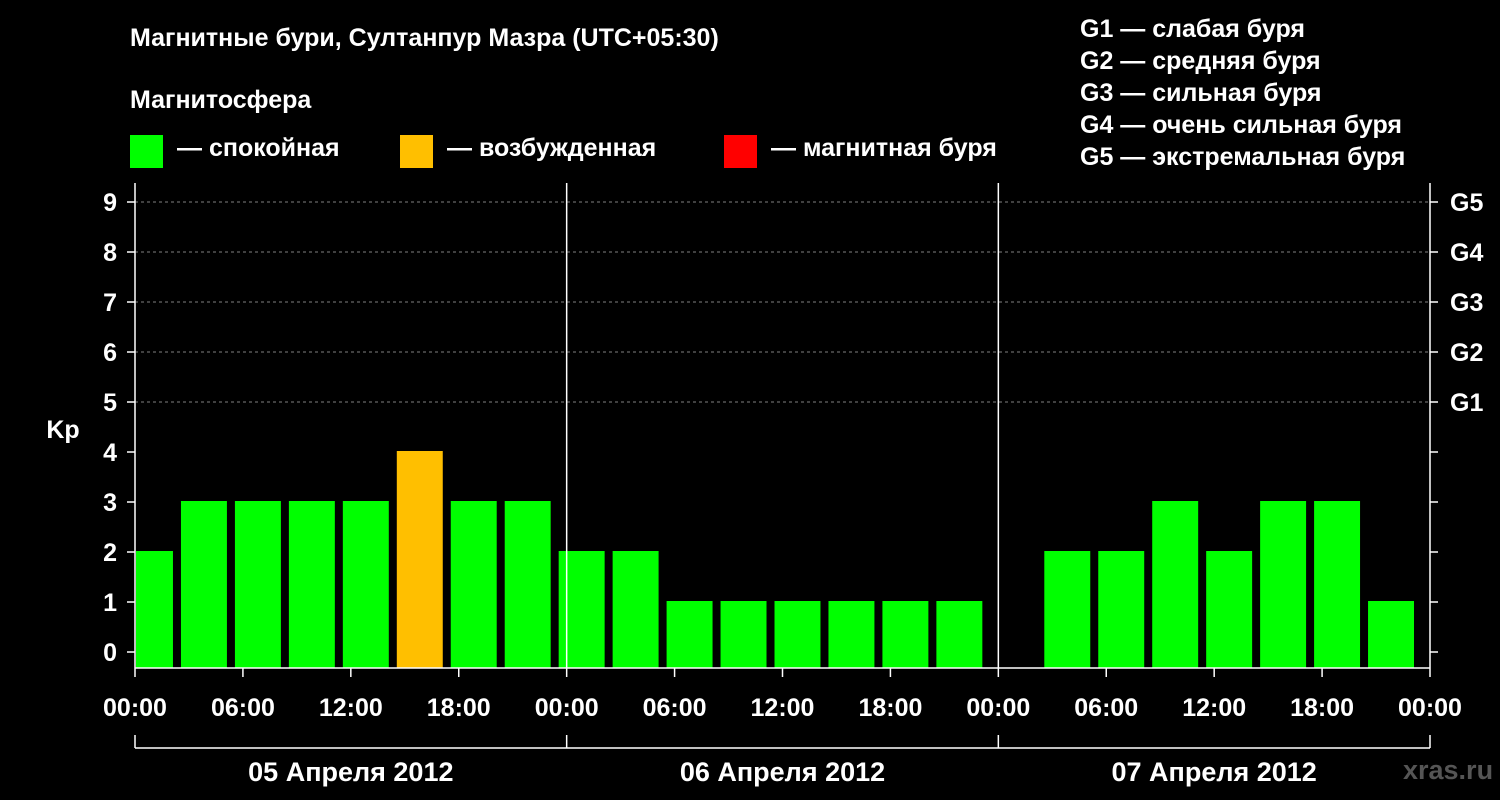 The width and height of the screenshot is (1500, 800). What do you see at coordinates (1214, 772) in the screenshot?
I see `day-label: 07 Апреля 2012` at bounding box center [1214, 772].